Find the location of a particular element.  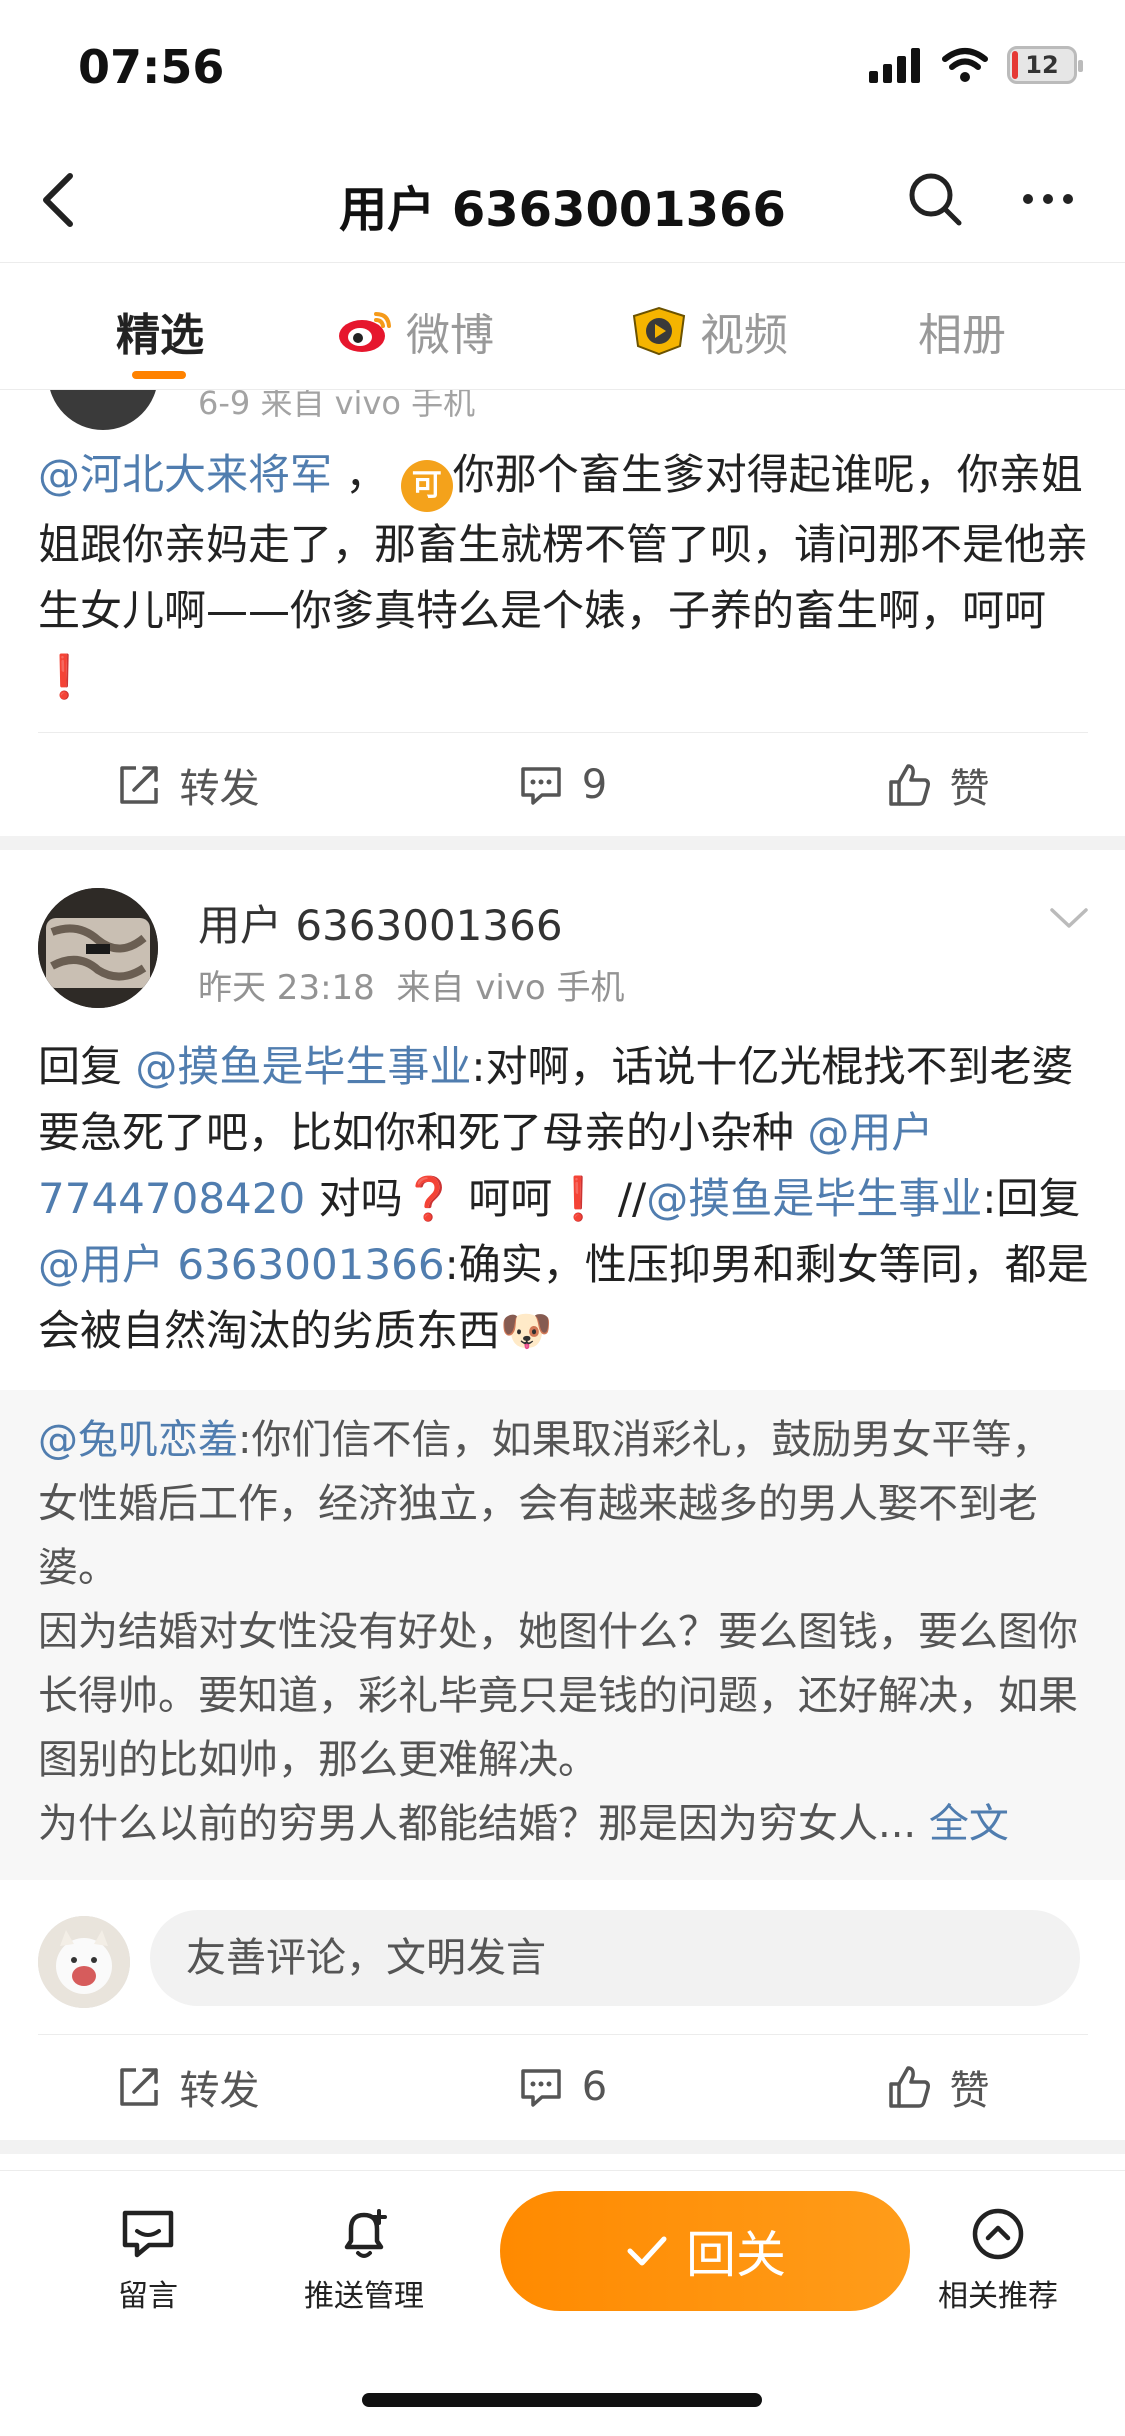

mention-link: @用户 6363001366 is located at coordinates (241, 1264).